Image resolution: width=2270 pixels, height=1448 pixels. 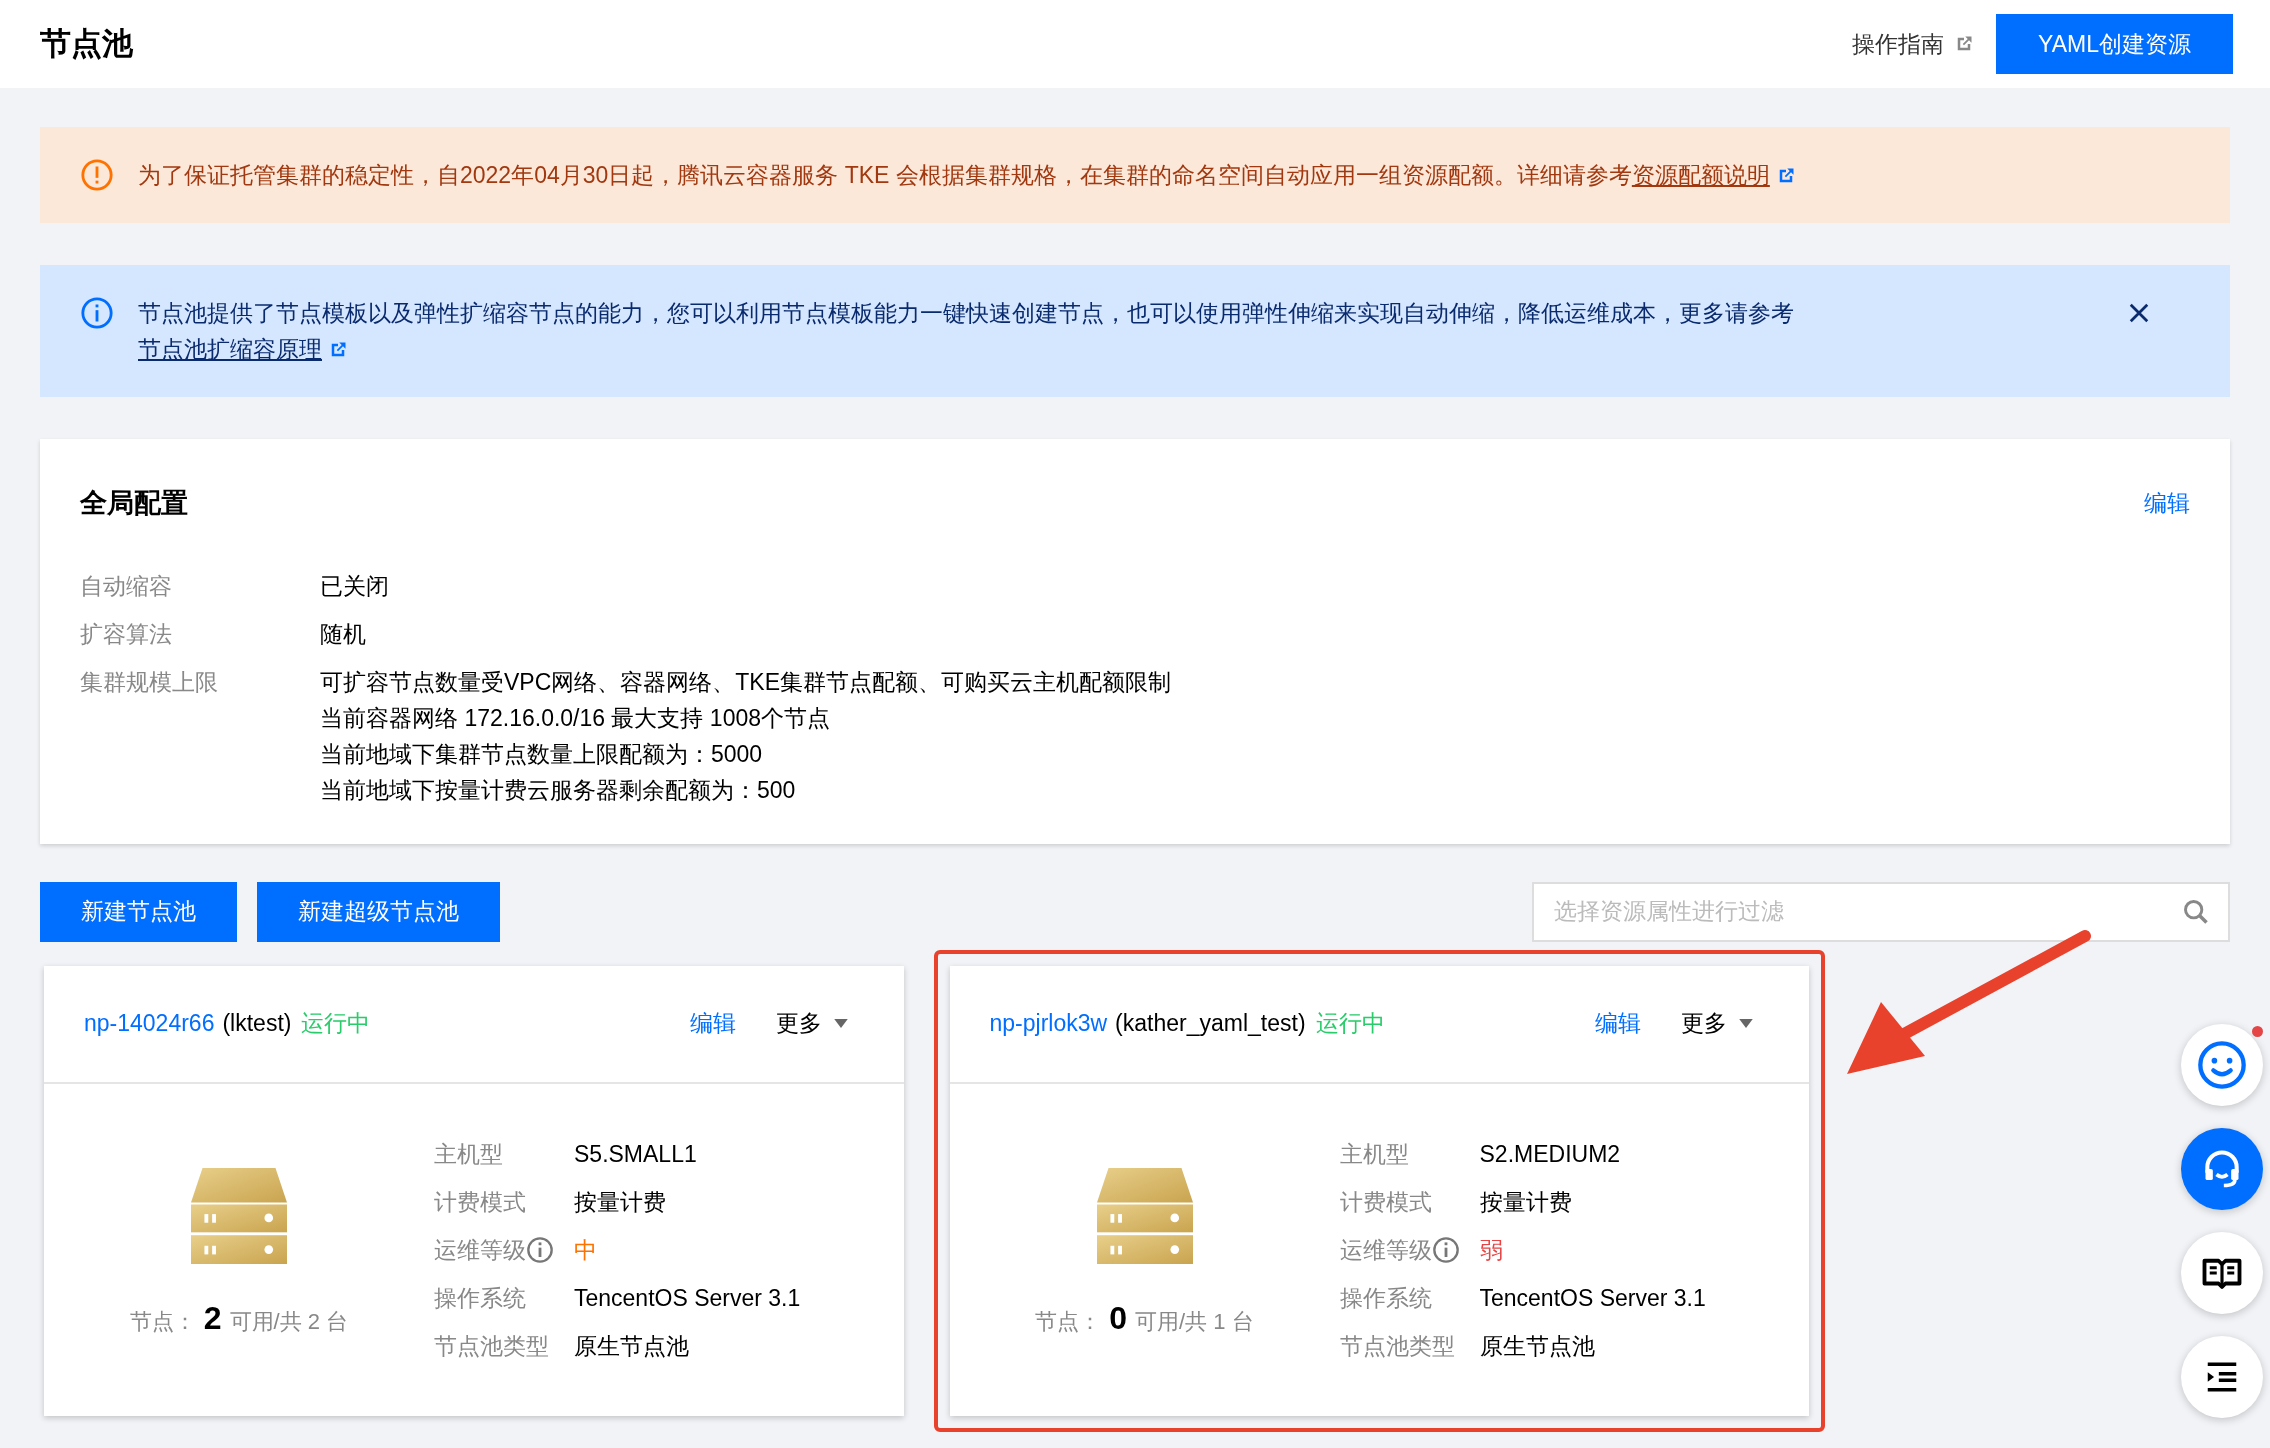 I want to click on spec-value: S5.SMALL1, so click(x=635, y=1154).